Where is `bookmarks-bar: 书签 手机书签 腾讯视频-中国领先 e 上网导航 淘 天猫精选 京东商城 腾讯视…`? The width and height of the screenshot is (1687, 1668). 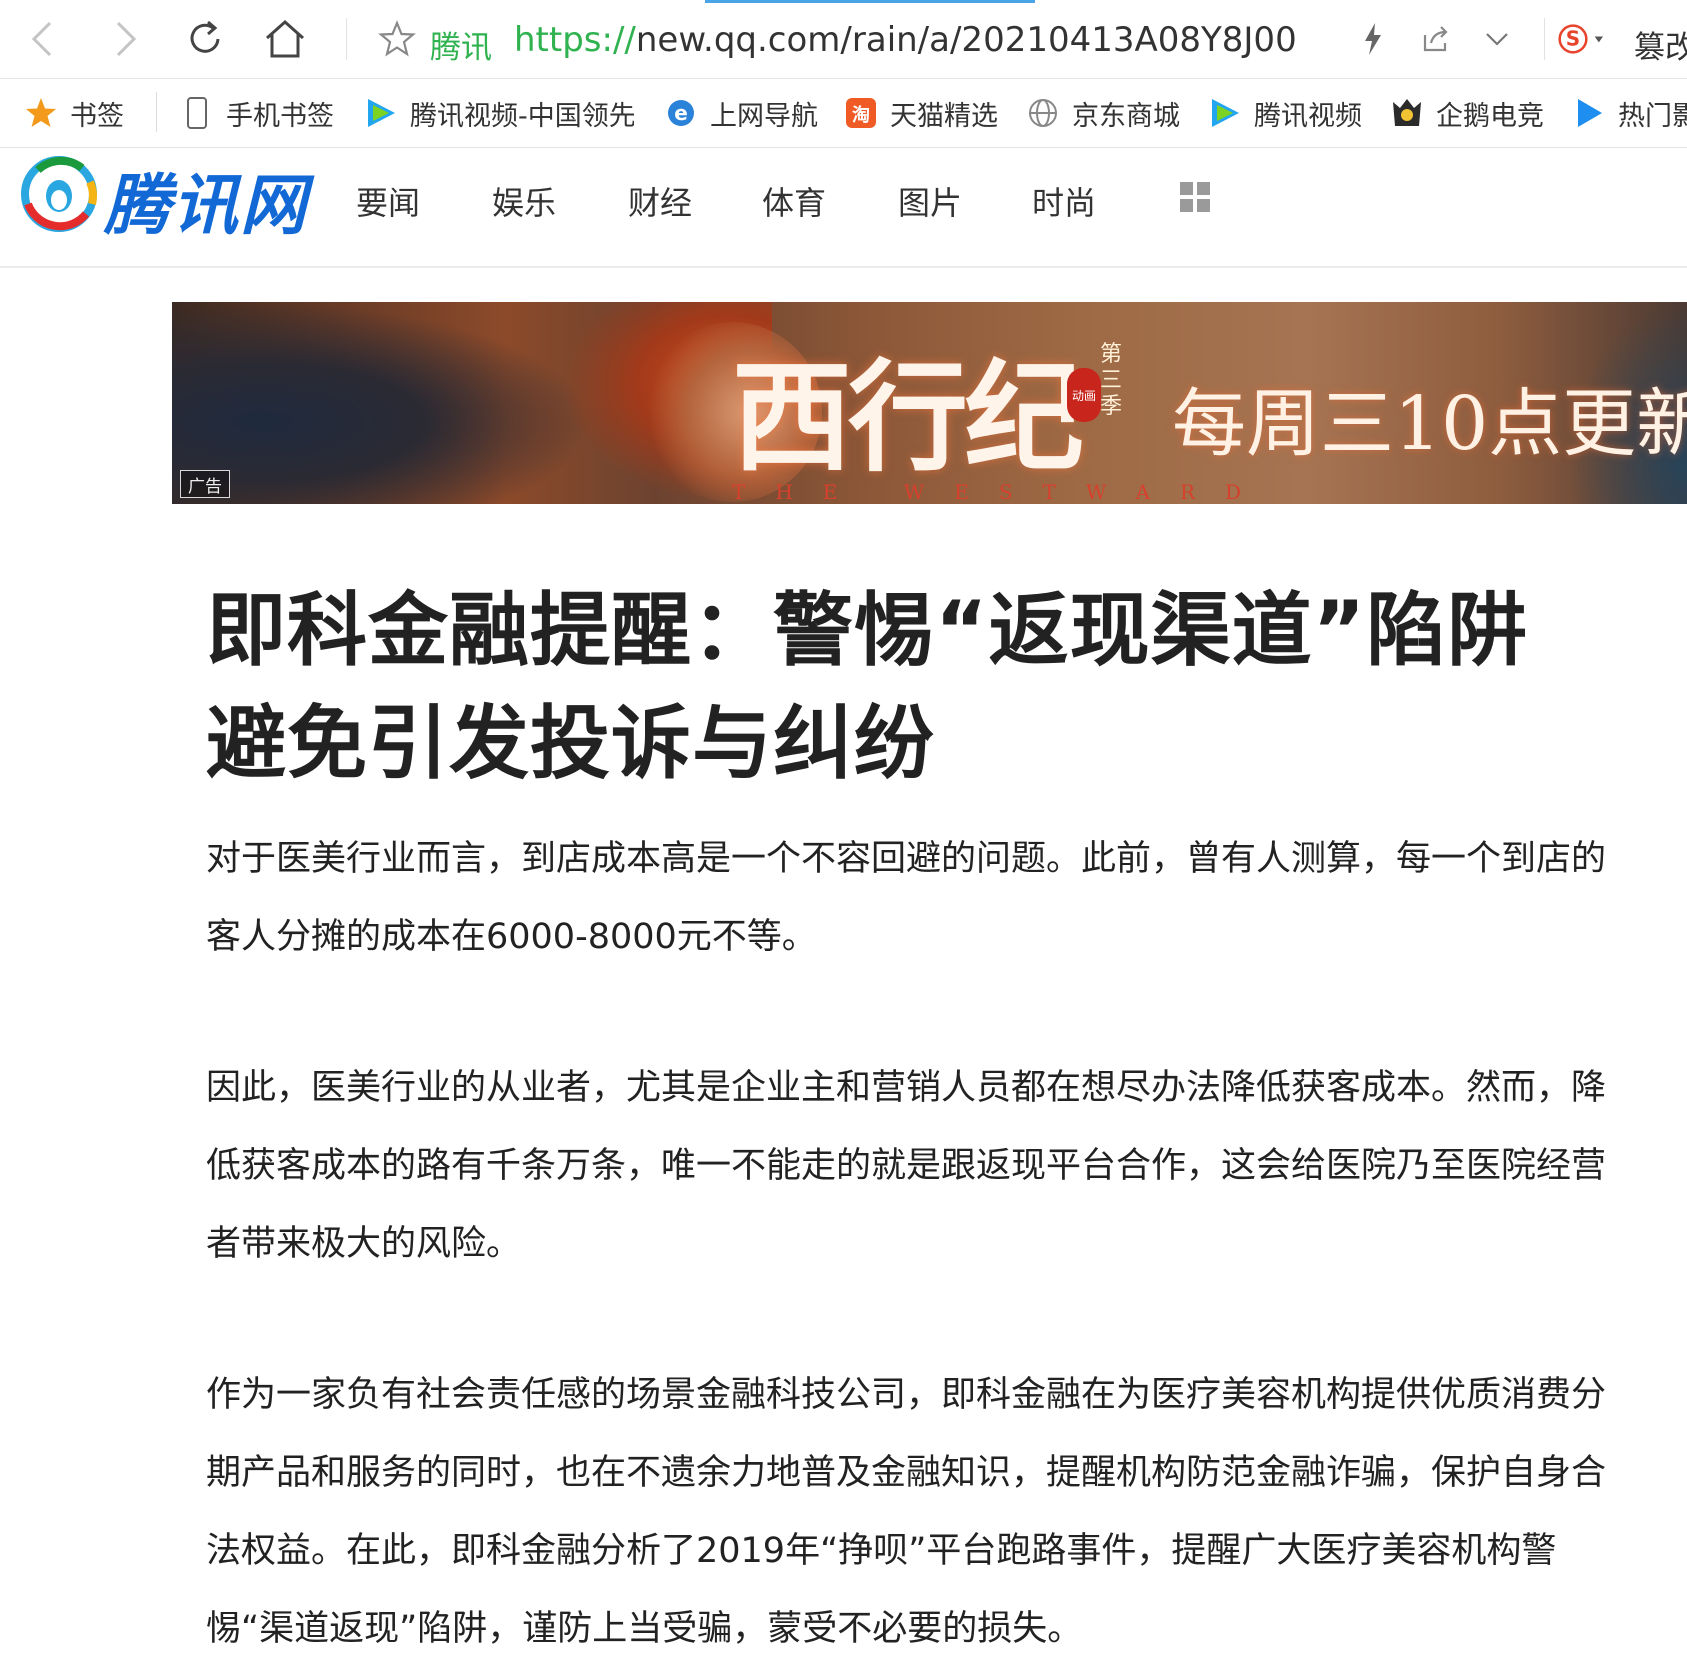 bookmarks-bar: 书签 手机书签 腾讯视频-中国领先 e 上网导航 淘 天猫精选 京东商城 腾讯视… is located at coordinates (843, 113).